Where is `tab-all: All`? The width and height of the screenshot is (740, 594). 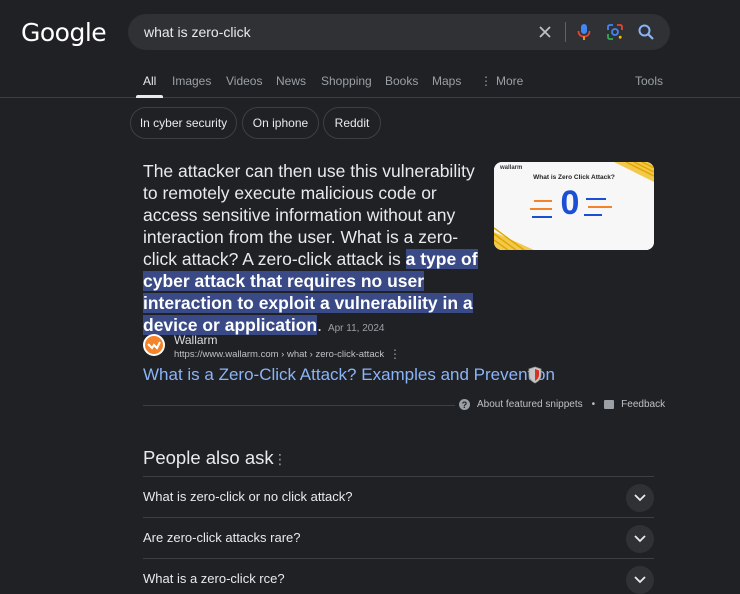
tab-all: All is located at coordinates (149, 81).